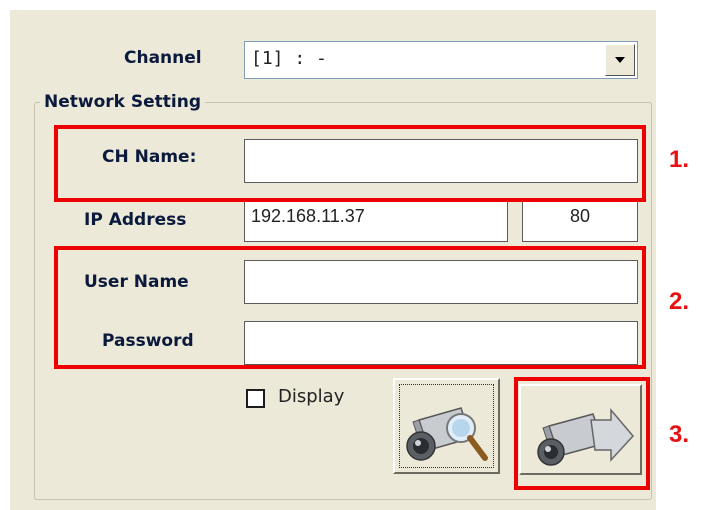  I want to click on display-label: Display, so click(311, 396).